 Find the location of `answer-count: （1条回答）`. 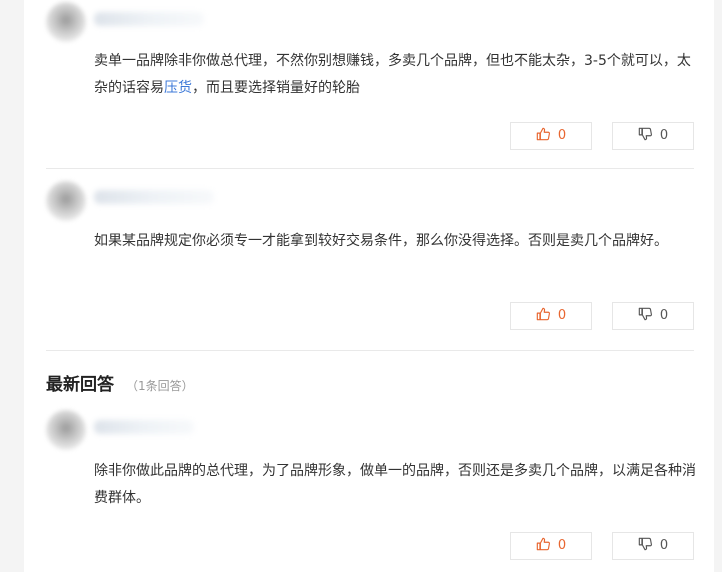

answer-count: （1条回答） is located at coordinates (160, 386).